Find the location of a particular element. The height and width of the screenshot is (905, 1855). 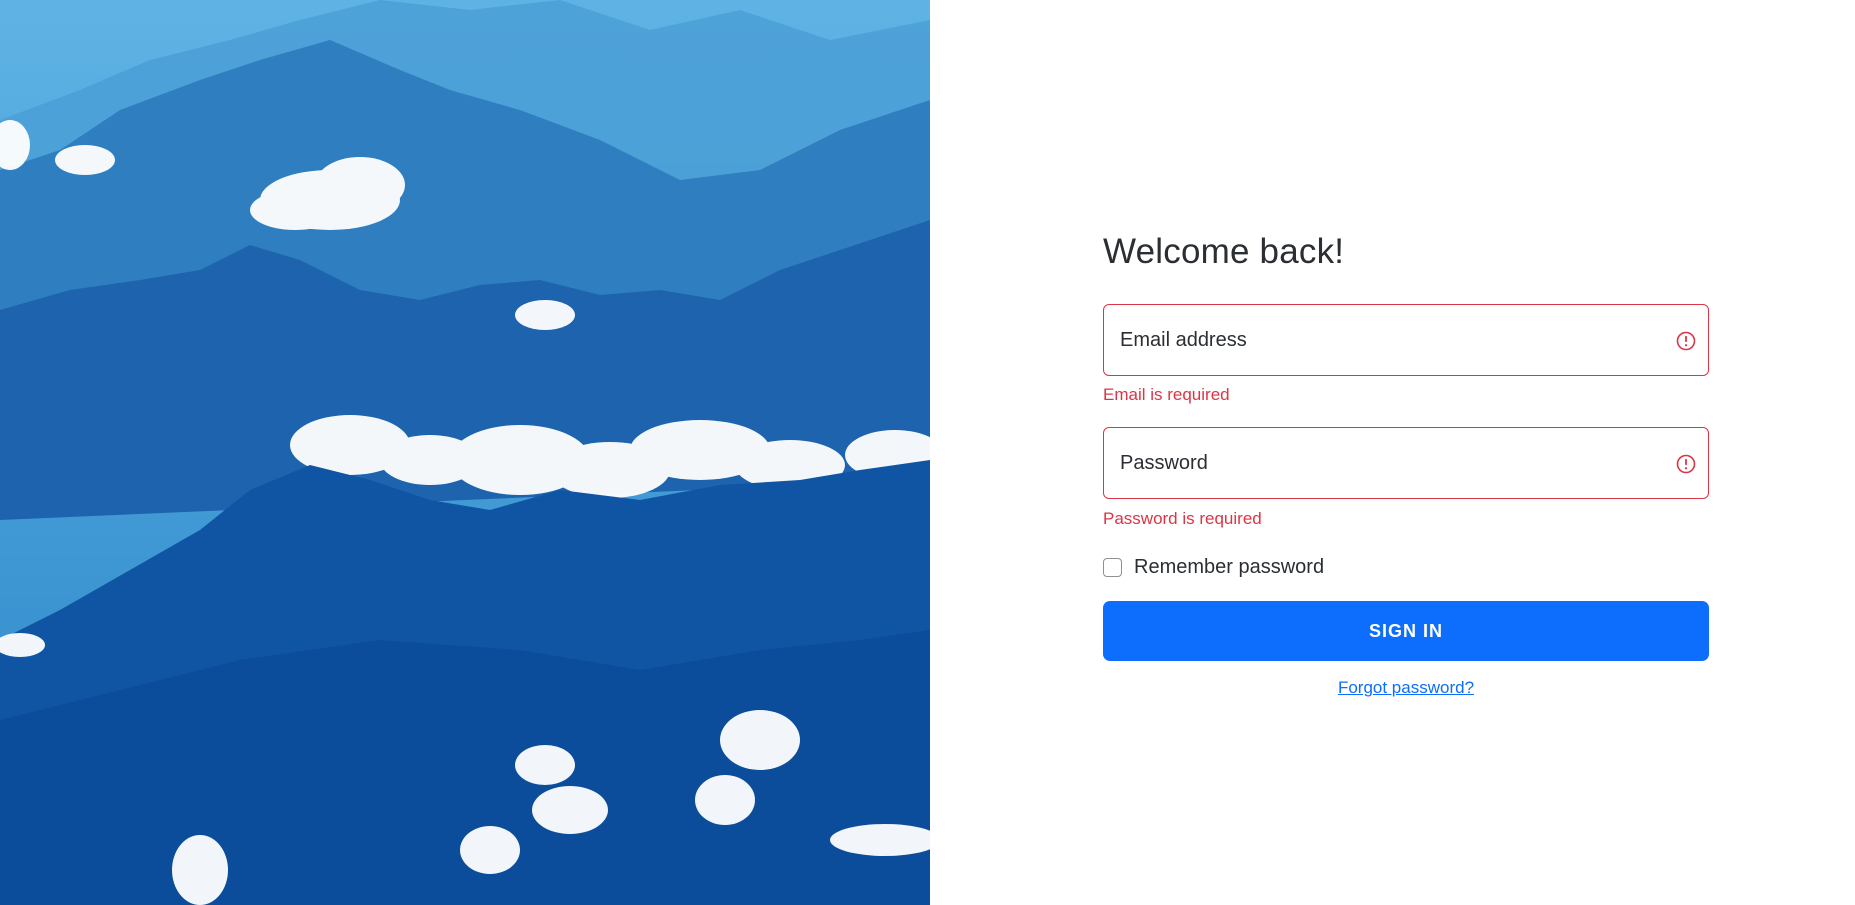

page-title: Welcome back! is located at coordinates (1224, 251).